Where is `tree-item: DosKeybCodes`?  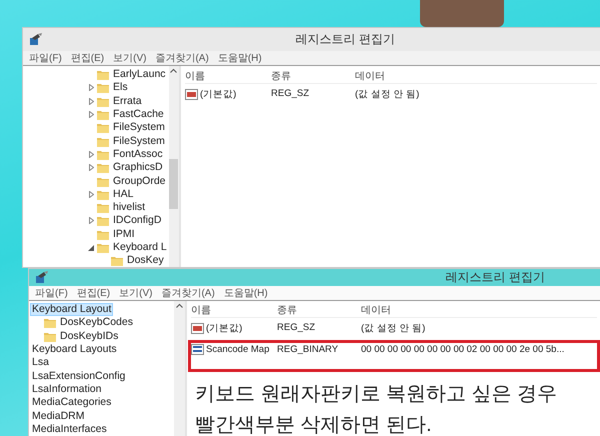 tree-item: DosKeybCodes is located at coordinates (96, 323).